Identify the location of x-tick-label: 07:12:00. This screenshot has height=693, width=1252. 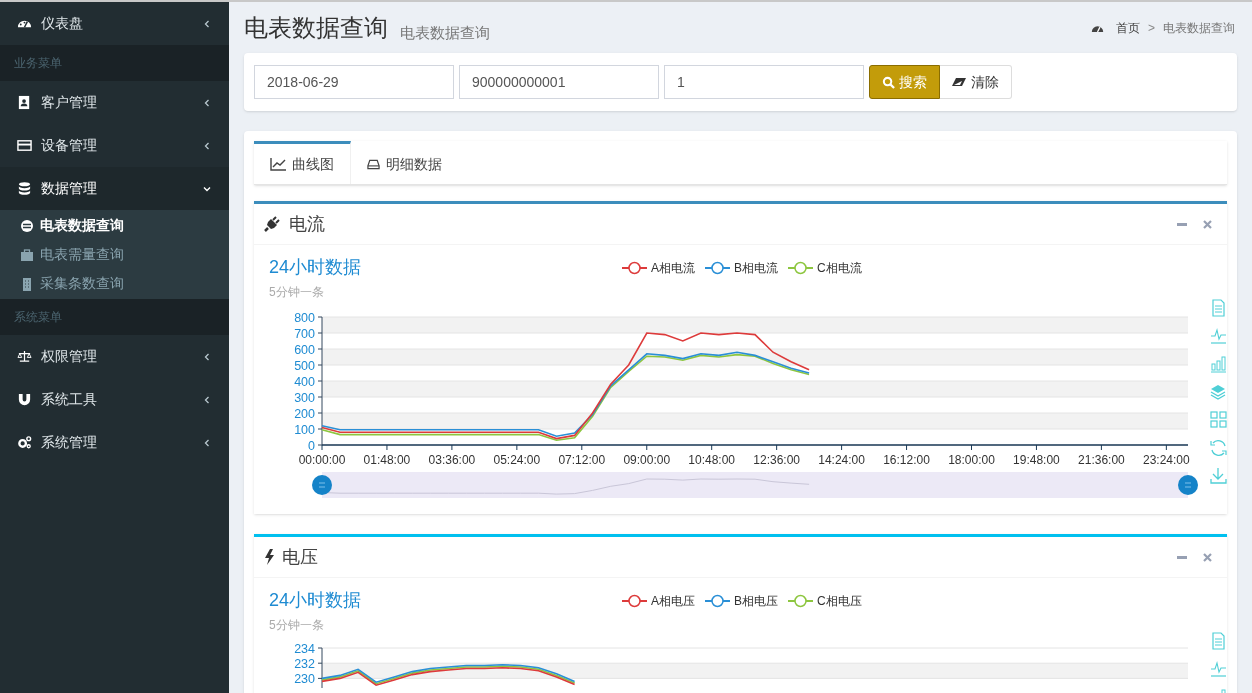
(582, 460).